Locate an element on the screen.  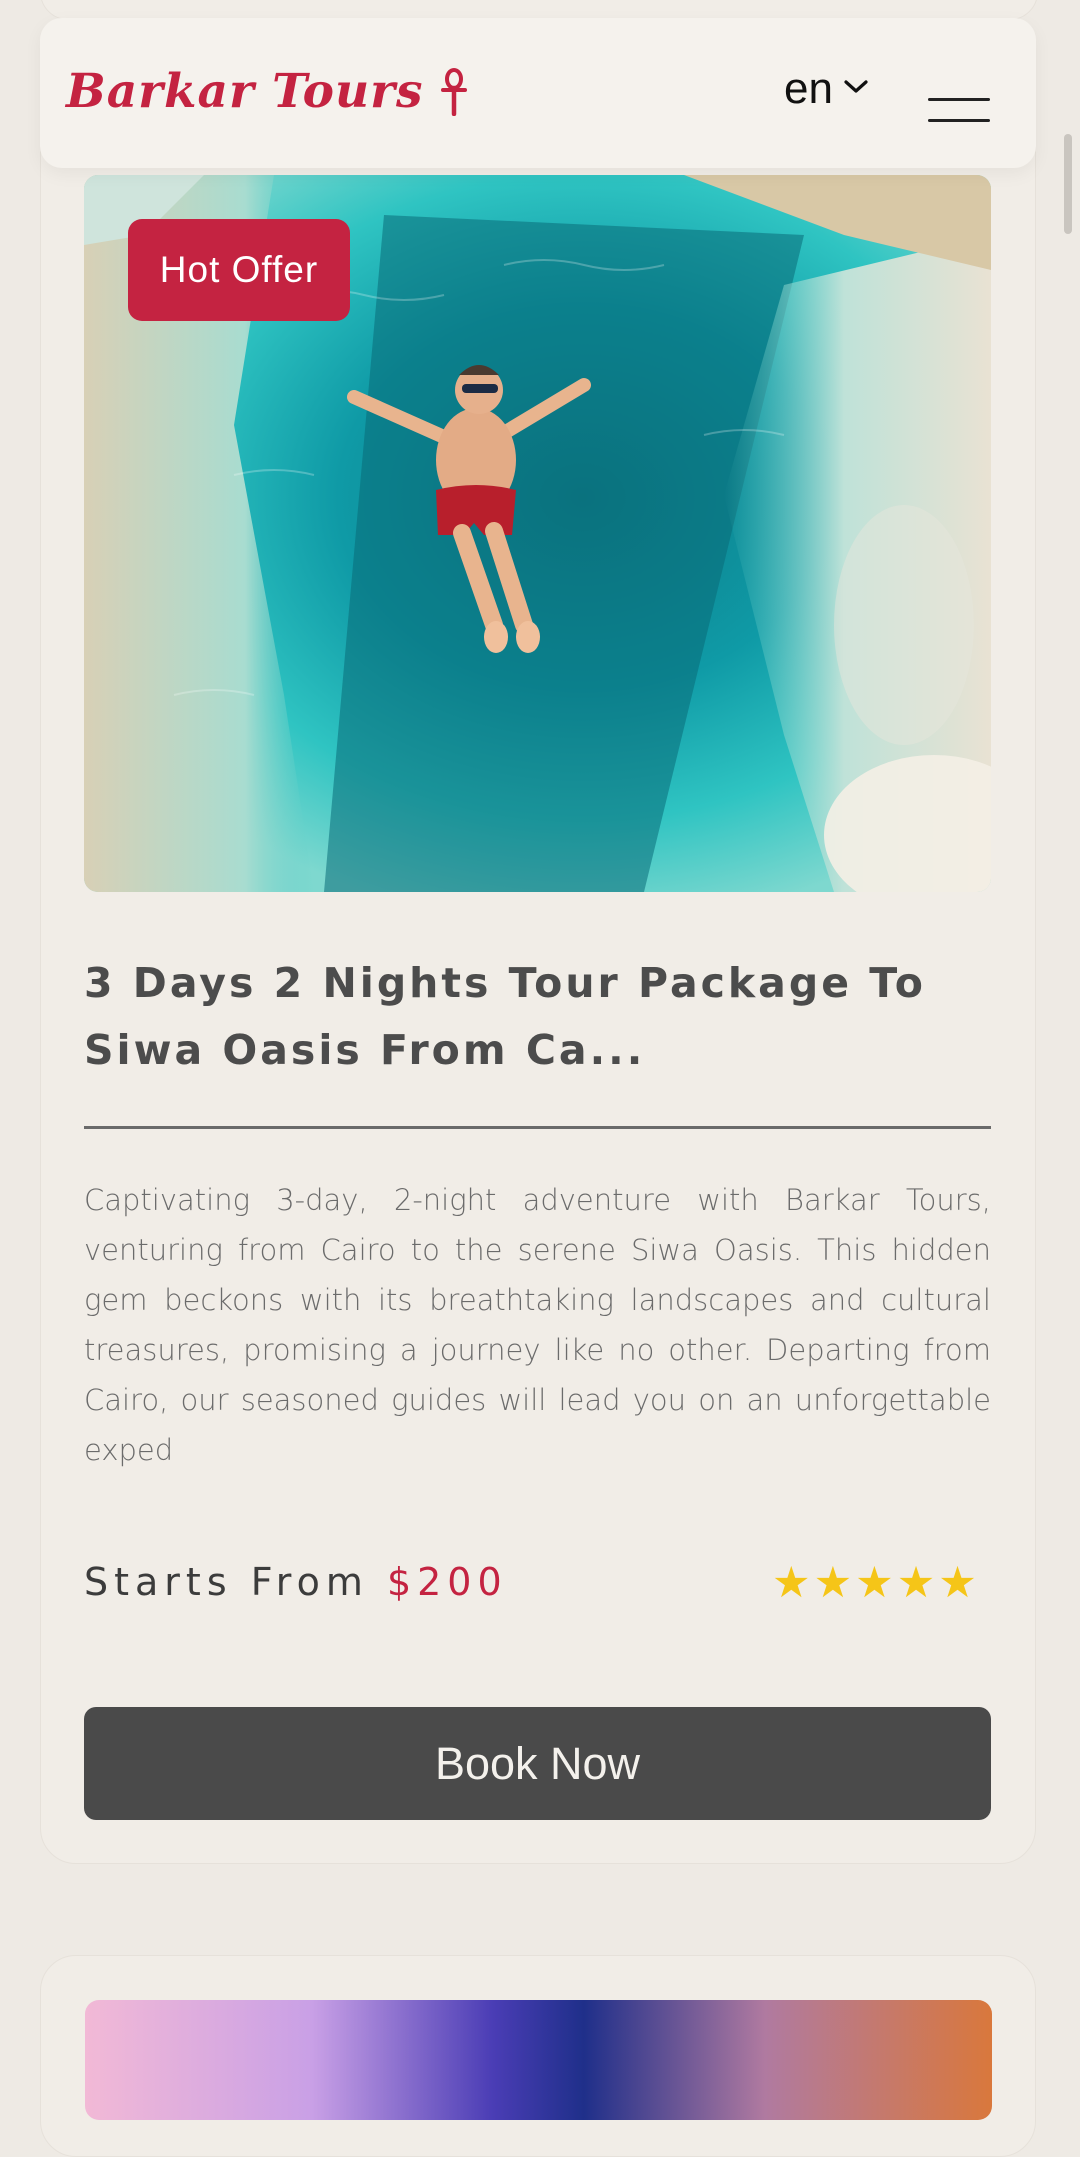
logo-text: Barkar Tours is located at coordinates (245, 91).